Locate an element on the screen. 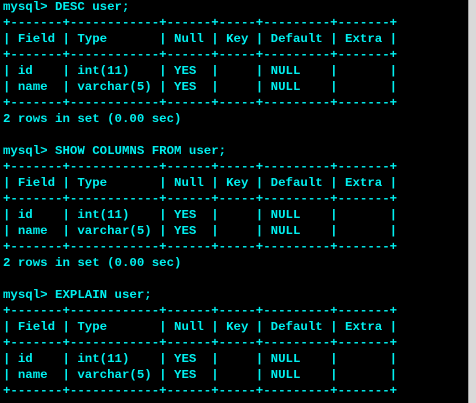 The image size is (476, 403). command-line: mysql> SHOW COLUMNS FROM user; is located at coordinates (115, 151).